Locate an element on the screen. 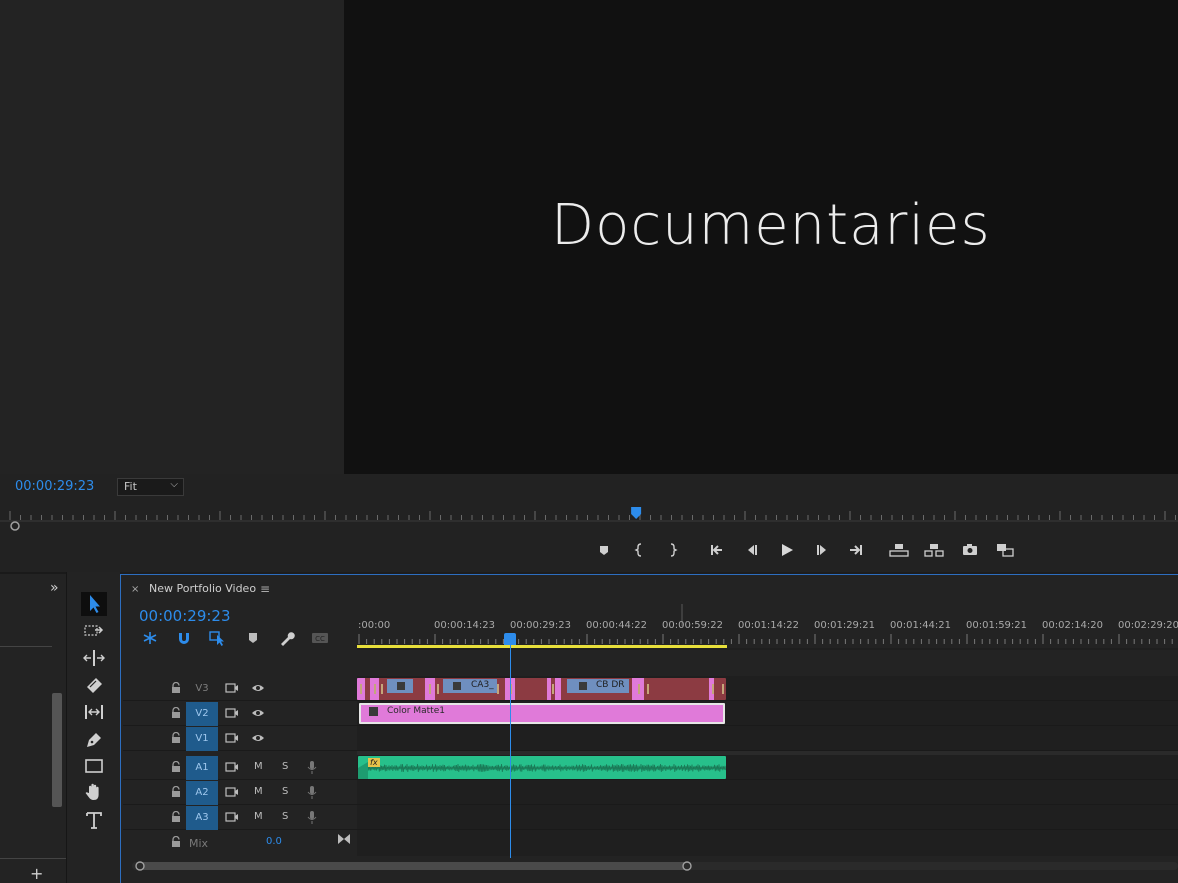 The image size is (1178, 883). ripple-edit-tool is located at coordinates (94, 658).